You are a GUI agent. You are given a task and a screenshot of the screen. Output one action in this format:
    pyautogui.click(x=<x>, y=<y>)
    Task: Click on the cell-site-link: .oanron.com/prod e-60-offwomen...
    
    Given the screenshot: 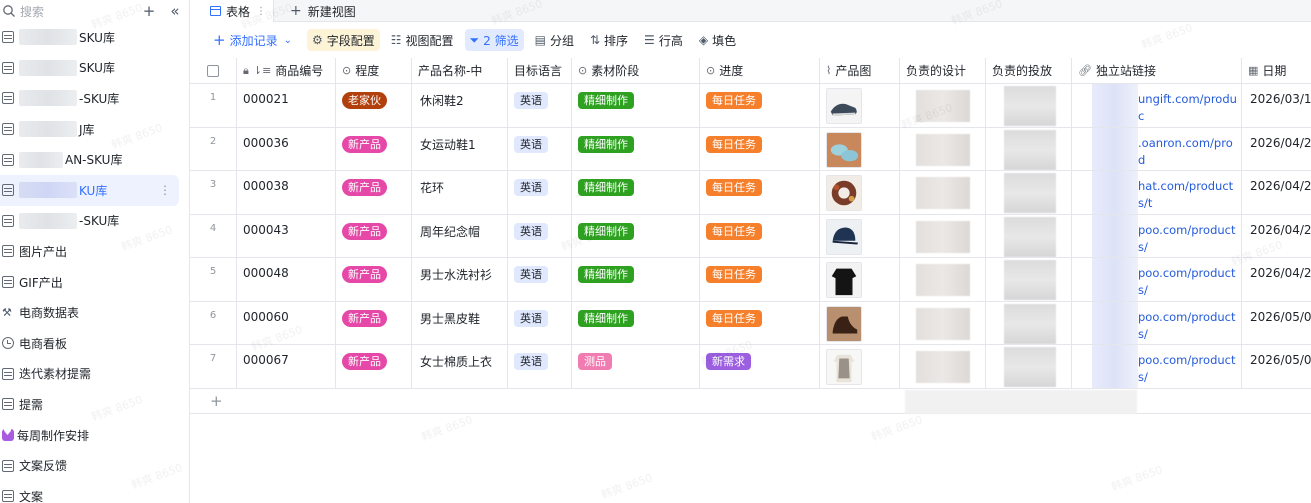 What is the action you would take?
    pyautogui.click(x=1157, y=149)
    